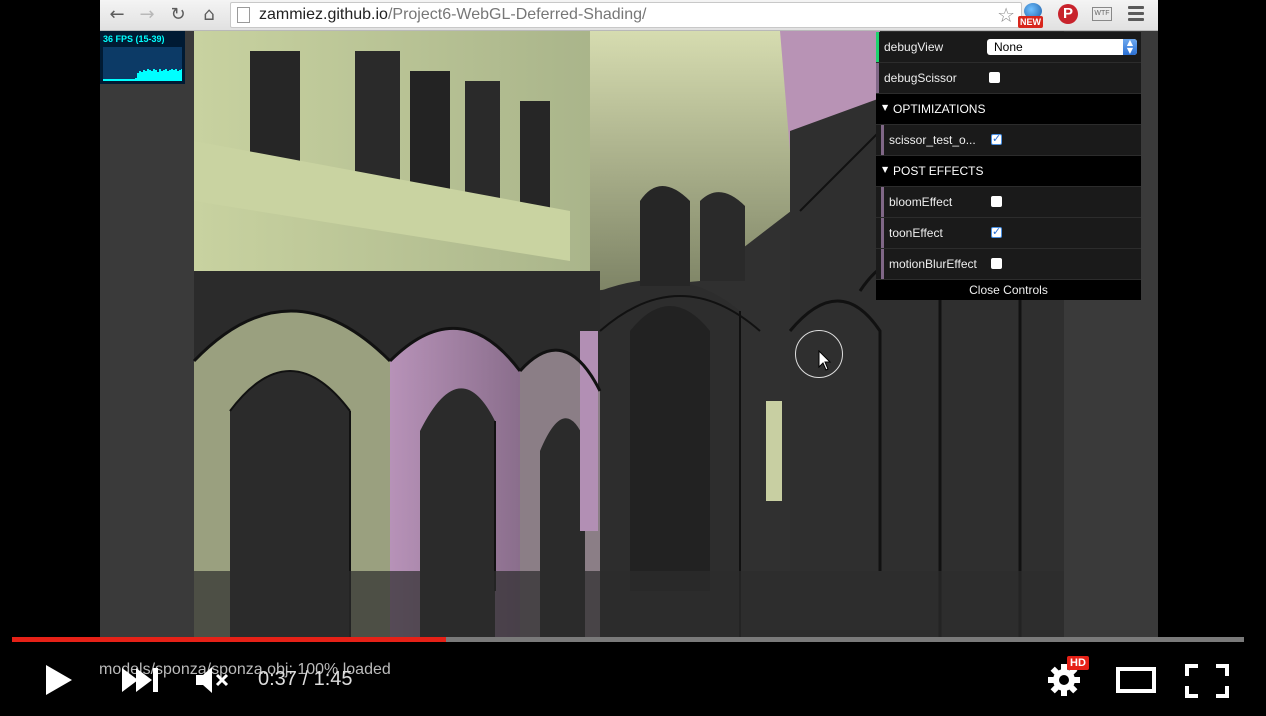 Image resolution: width=1266 pixels, height=716 pixels. Describe the element at coordinates (1136, 15) in the screenshot. I see `menu-icon` at that location.